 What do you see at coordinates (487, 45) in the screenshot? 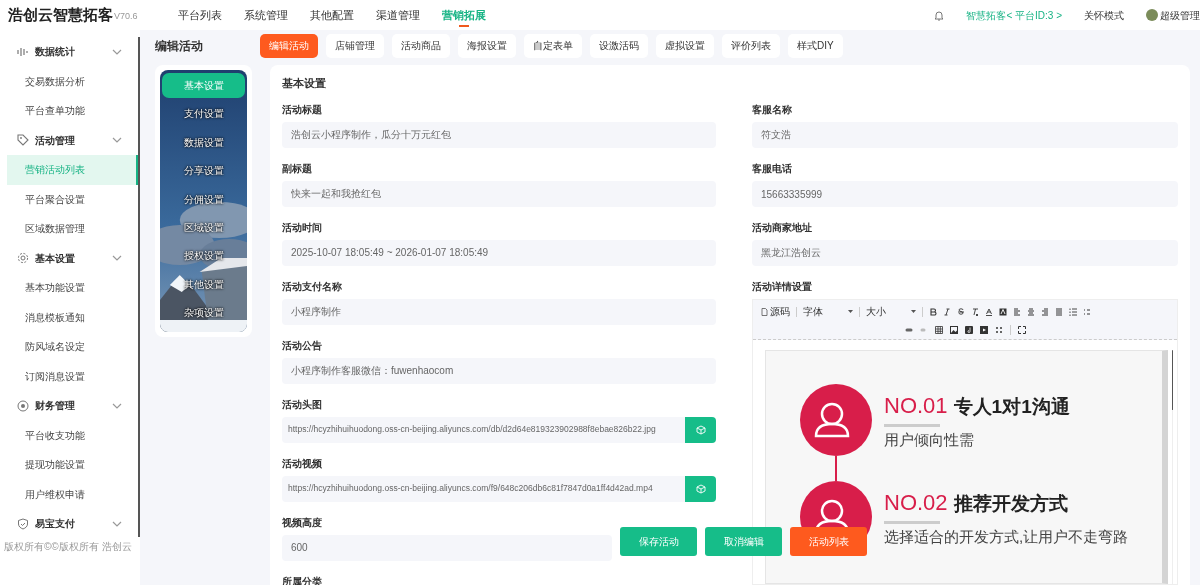
I see `tab: 海报设置` at bounding box center [487, 45].